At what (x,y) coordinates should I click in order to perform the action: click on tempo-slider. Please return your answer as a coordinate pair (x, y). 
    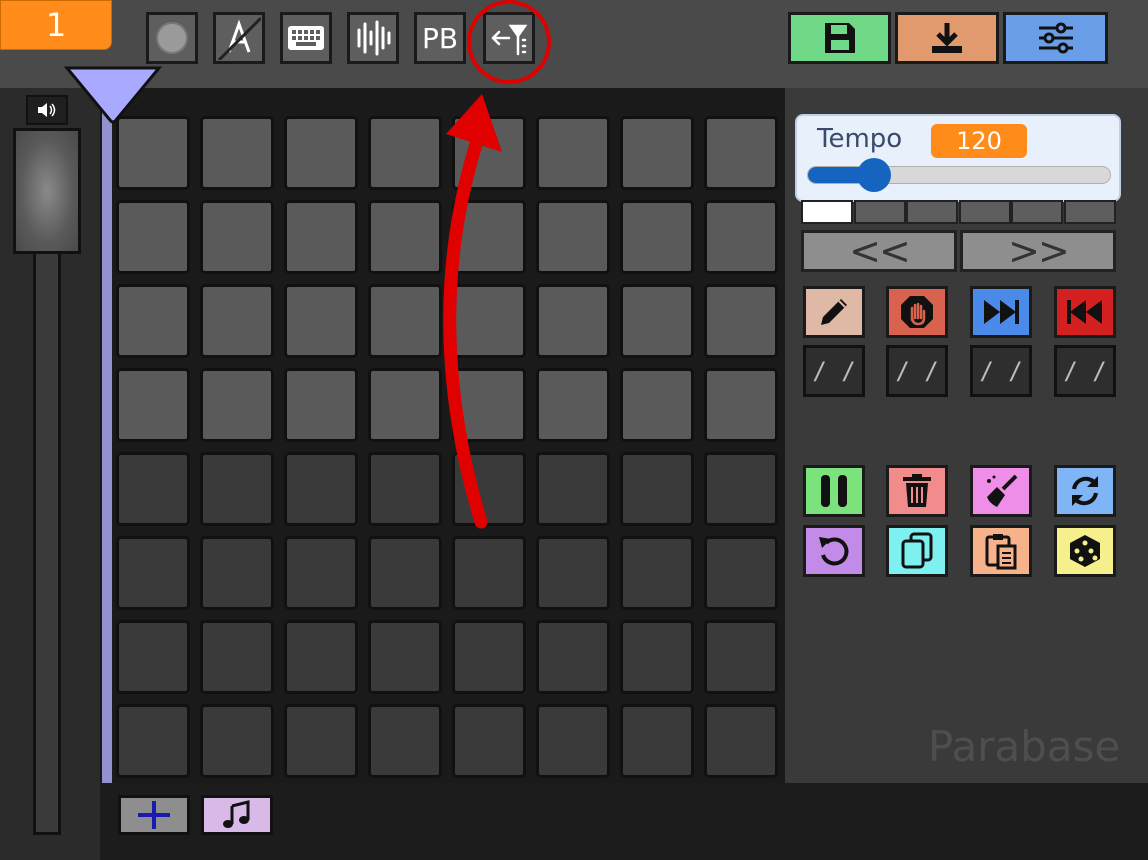
    Looking at the image, I should click on (959, 175).